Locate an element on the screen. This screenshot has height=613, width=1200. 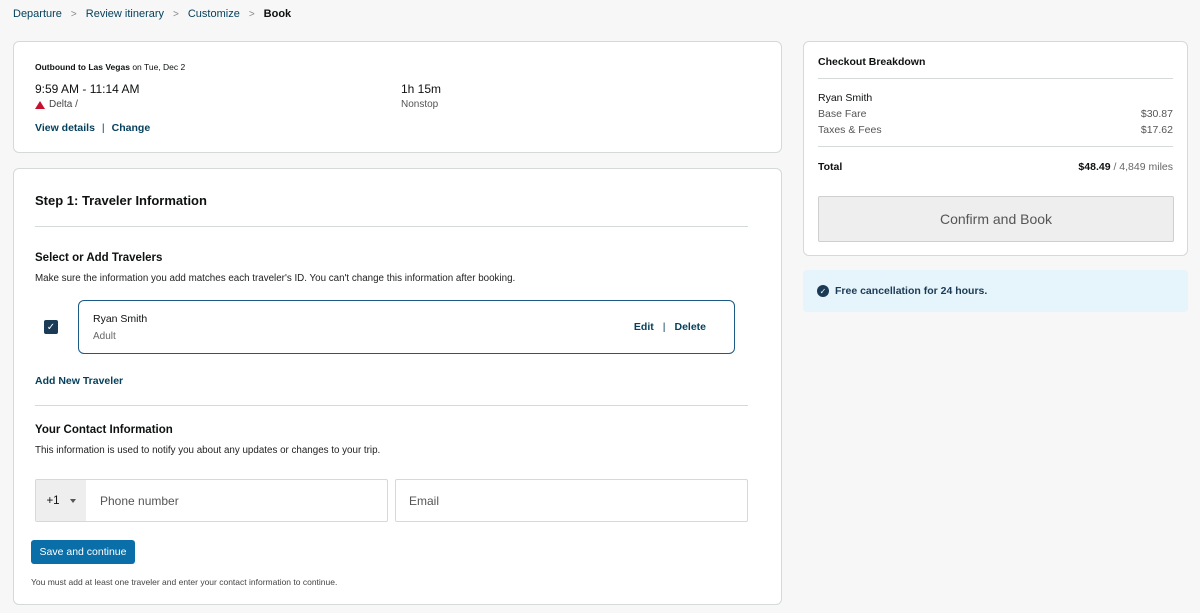
traveler-checkbox: ✓ is located at coordinates (51, 327).